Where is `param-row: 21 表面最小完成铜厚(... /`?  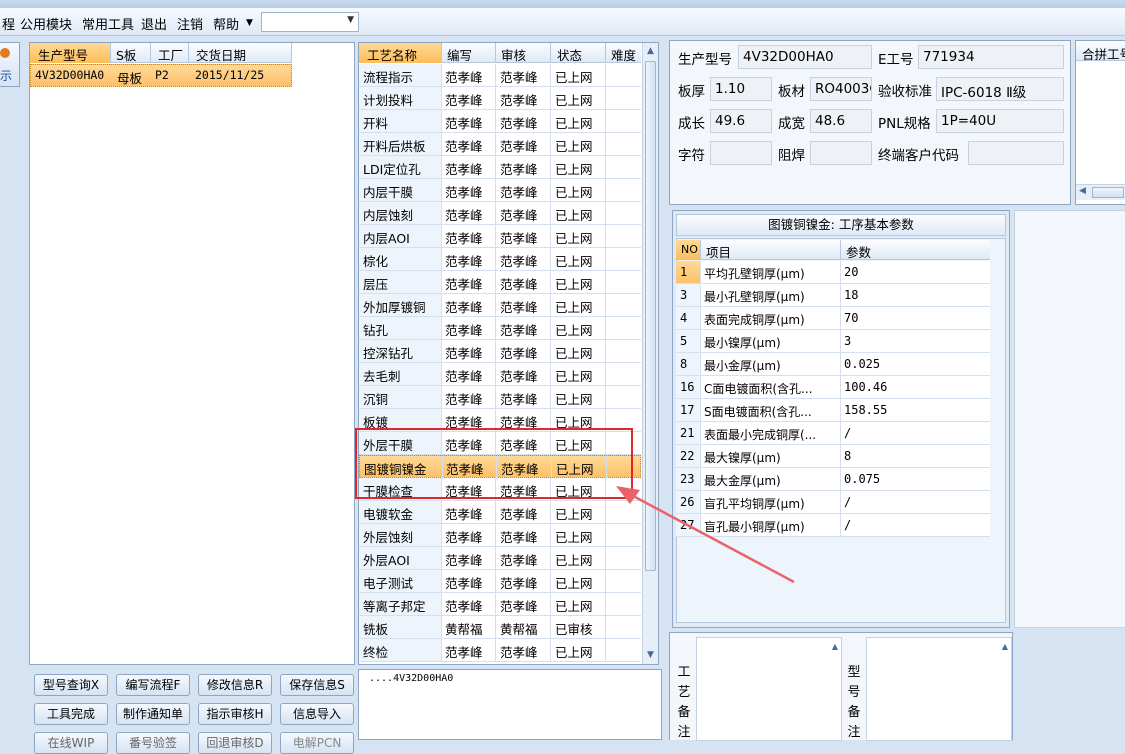 param-row: 21 表面最小完成铜厚(... / is located at coordinates (833, 433).